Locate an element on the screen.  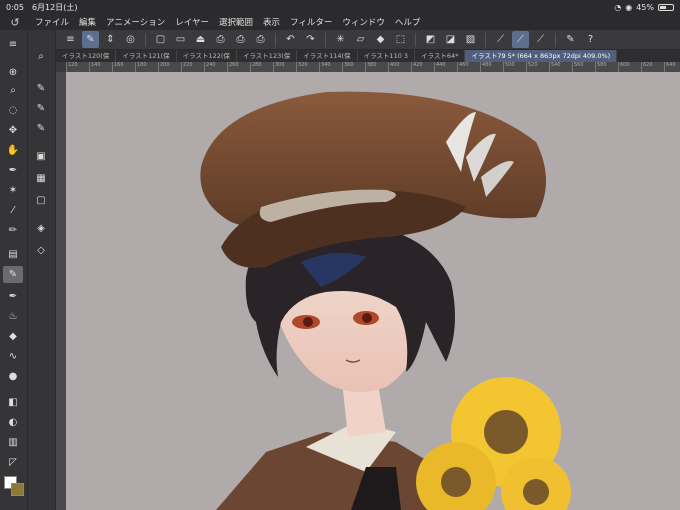
eraser-tool: ◆ is located at coordinates (13, 336).